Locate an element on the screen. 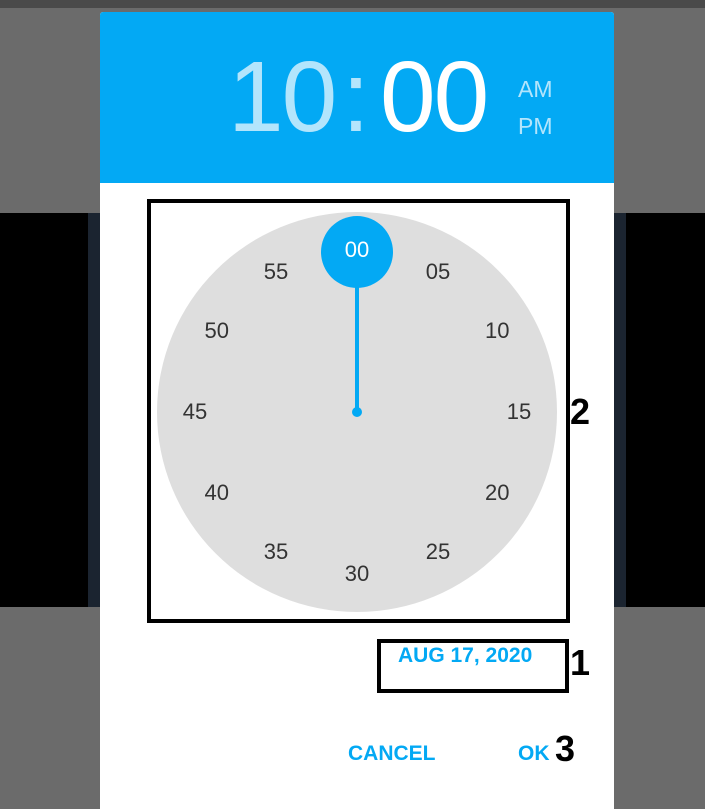 This screenshot has width=705, height=809. pm-toggle: PM is located at coordinates (535, 126).